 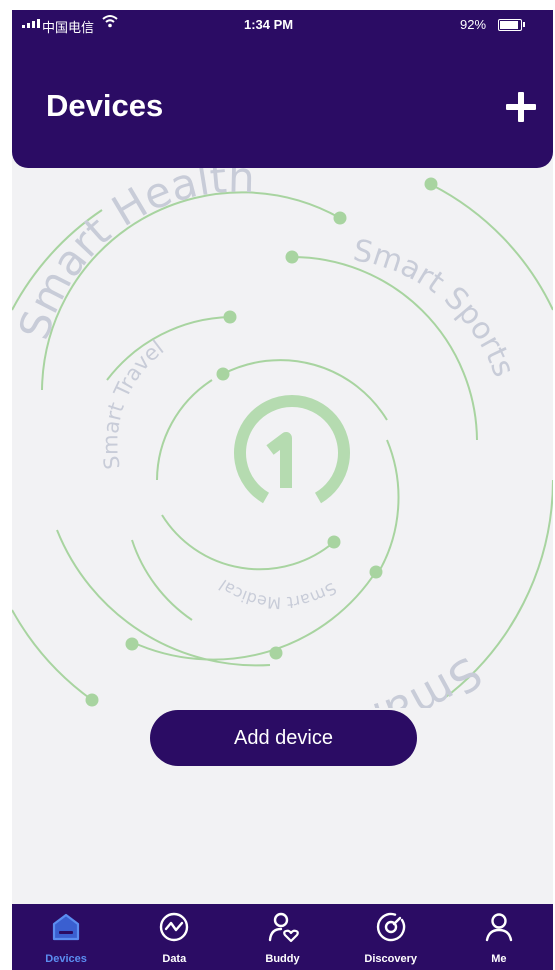 I want to click on home-icon, so click(x=66, y=927).